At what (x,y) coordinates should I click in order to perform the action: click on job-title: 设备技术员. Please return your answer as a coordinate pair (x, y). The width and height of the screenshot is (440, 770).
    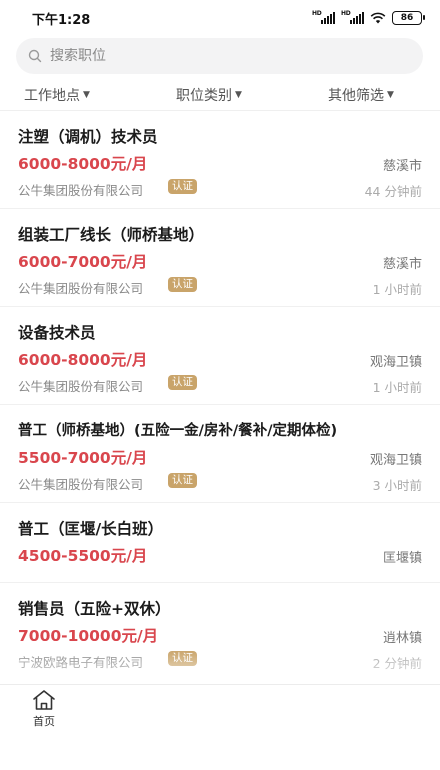
    Looking at the image, I should click on (57, 333).